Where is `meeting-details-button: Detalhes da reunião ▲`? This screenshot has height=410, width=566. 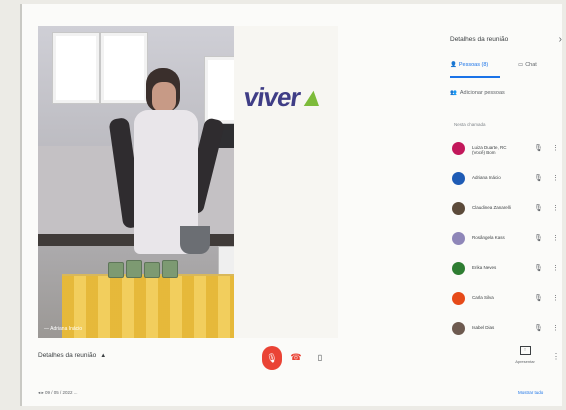 meeting-details-button: Detalhes da reunião ▲ is located at coordinates (72, 355).